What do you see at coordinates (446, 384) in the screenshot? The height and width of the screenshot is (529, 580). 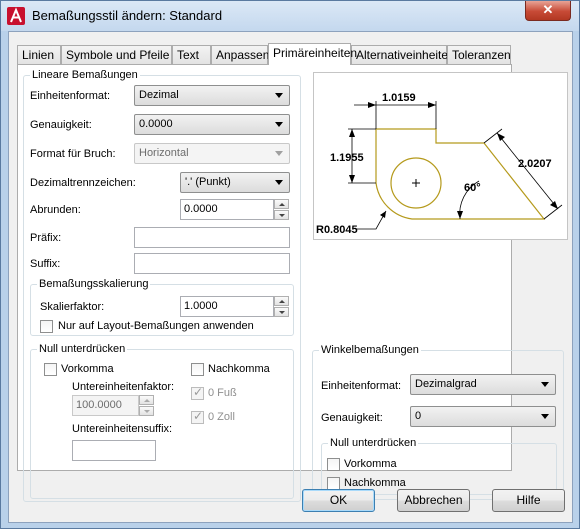 I see `angular-unit-format-value: Dezimalgrad` at bounding box center [446, 384].